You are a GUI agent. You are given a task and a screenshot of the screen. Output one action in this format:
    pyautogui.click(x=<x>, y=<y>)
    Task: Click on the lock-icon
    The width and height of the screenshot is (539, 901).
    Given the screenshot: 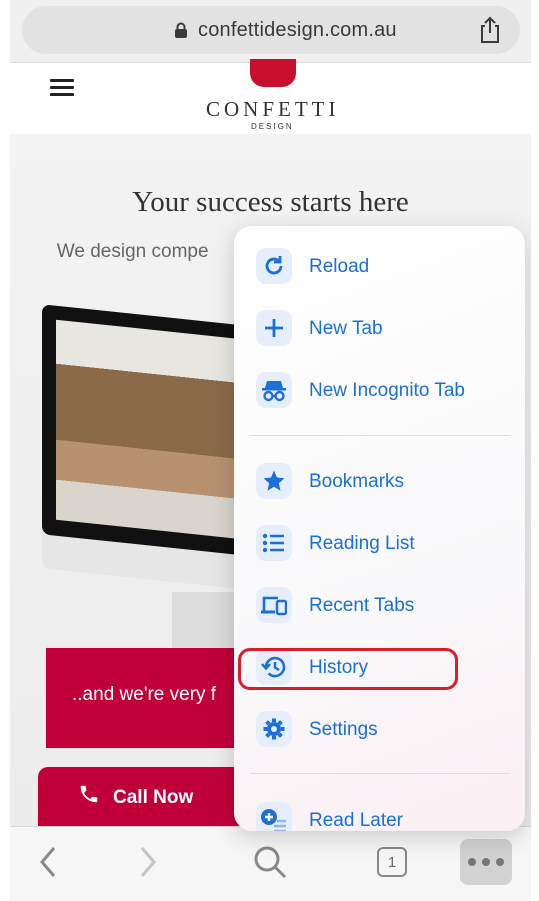 What is the action you would take?
    pyautogui.click(x=181, y=30)
    